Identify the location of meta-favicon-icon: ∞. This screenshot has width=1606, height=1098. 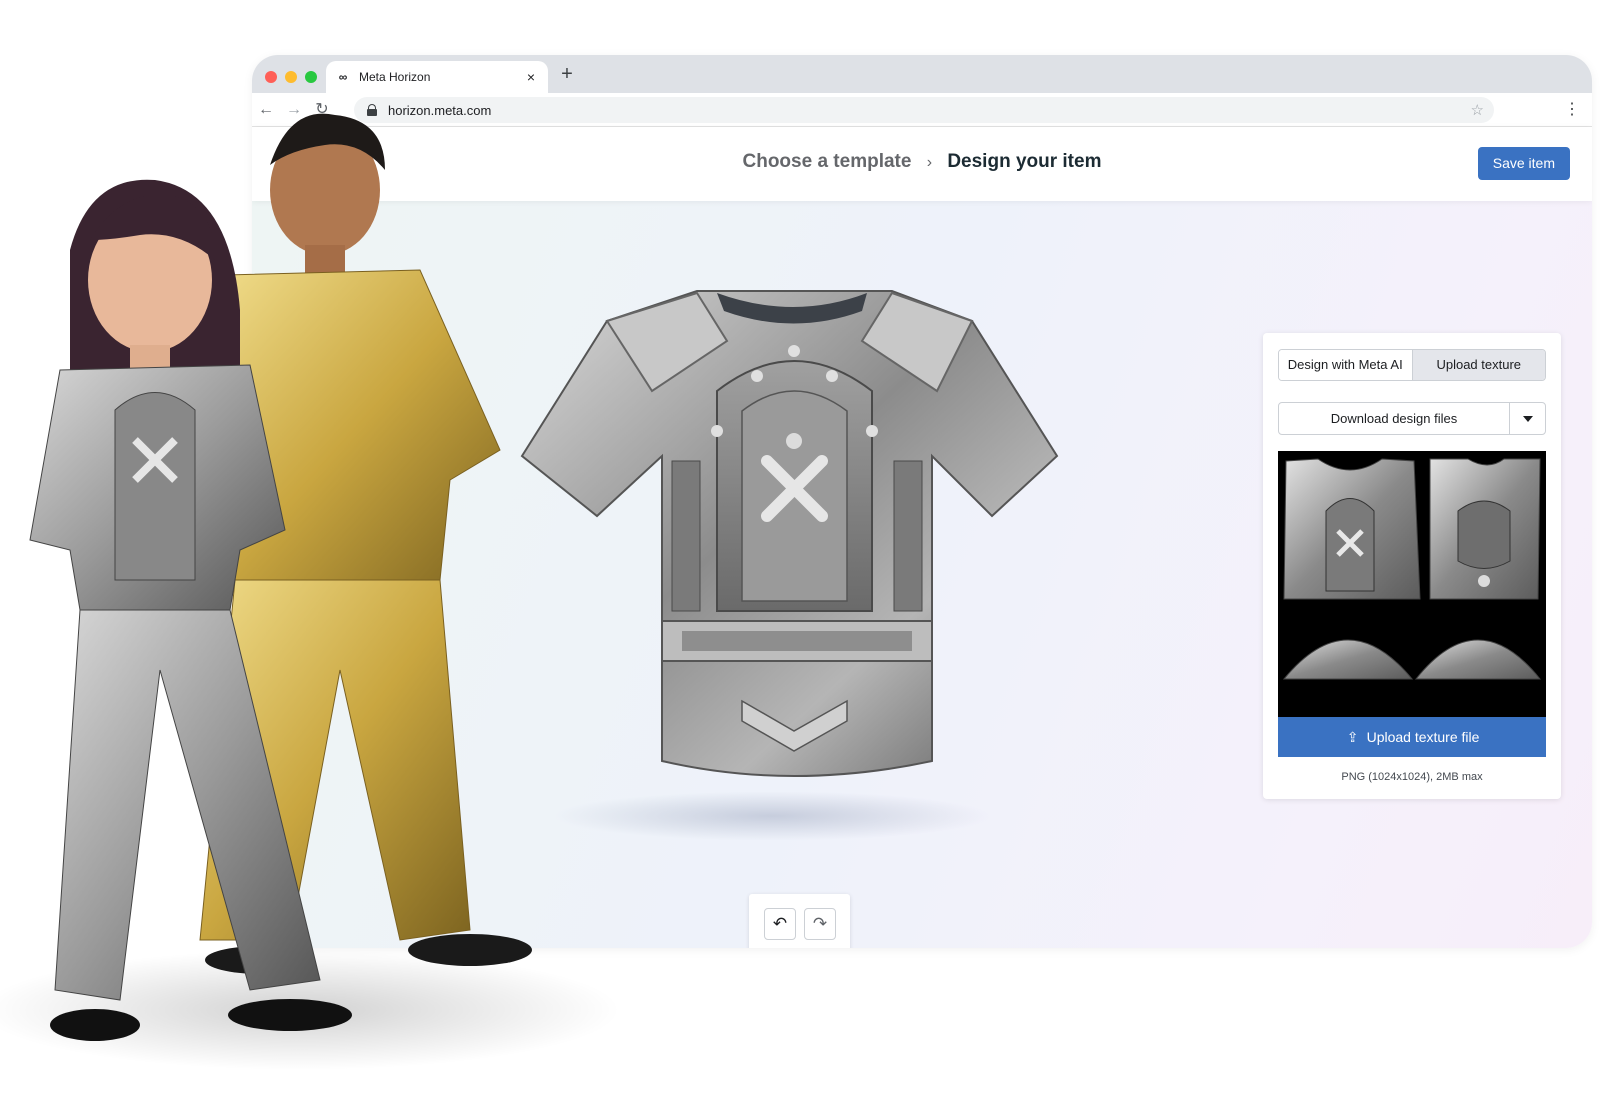
(343, 77).